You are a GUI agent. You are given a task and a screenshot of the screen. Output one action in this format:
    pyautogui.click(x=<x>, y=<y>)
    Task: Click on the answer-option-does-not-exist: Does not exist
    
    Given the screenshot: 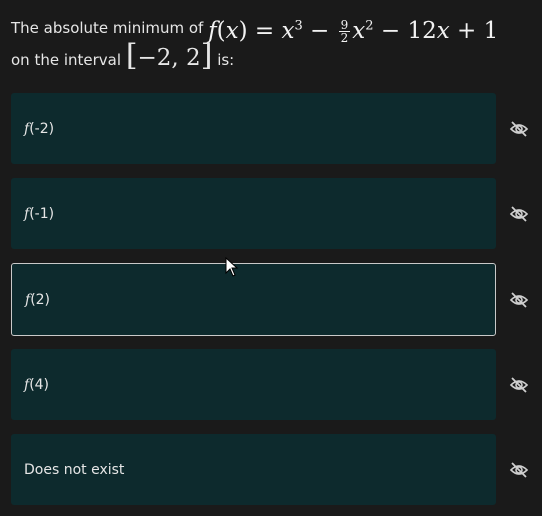 What is the action you would take?
    pyautogui.click(x=253, y=469)
    